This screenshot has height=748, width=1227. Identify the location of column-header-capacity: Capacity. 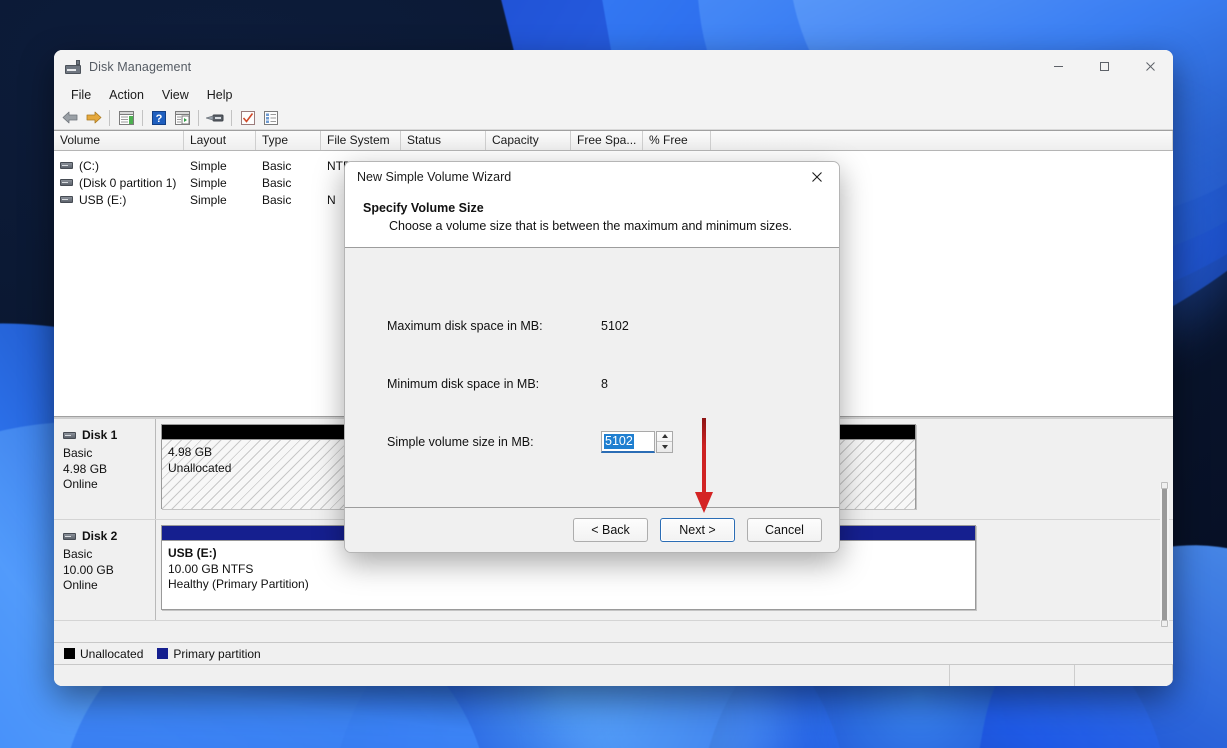
(528, 140).